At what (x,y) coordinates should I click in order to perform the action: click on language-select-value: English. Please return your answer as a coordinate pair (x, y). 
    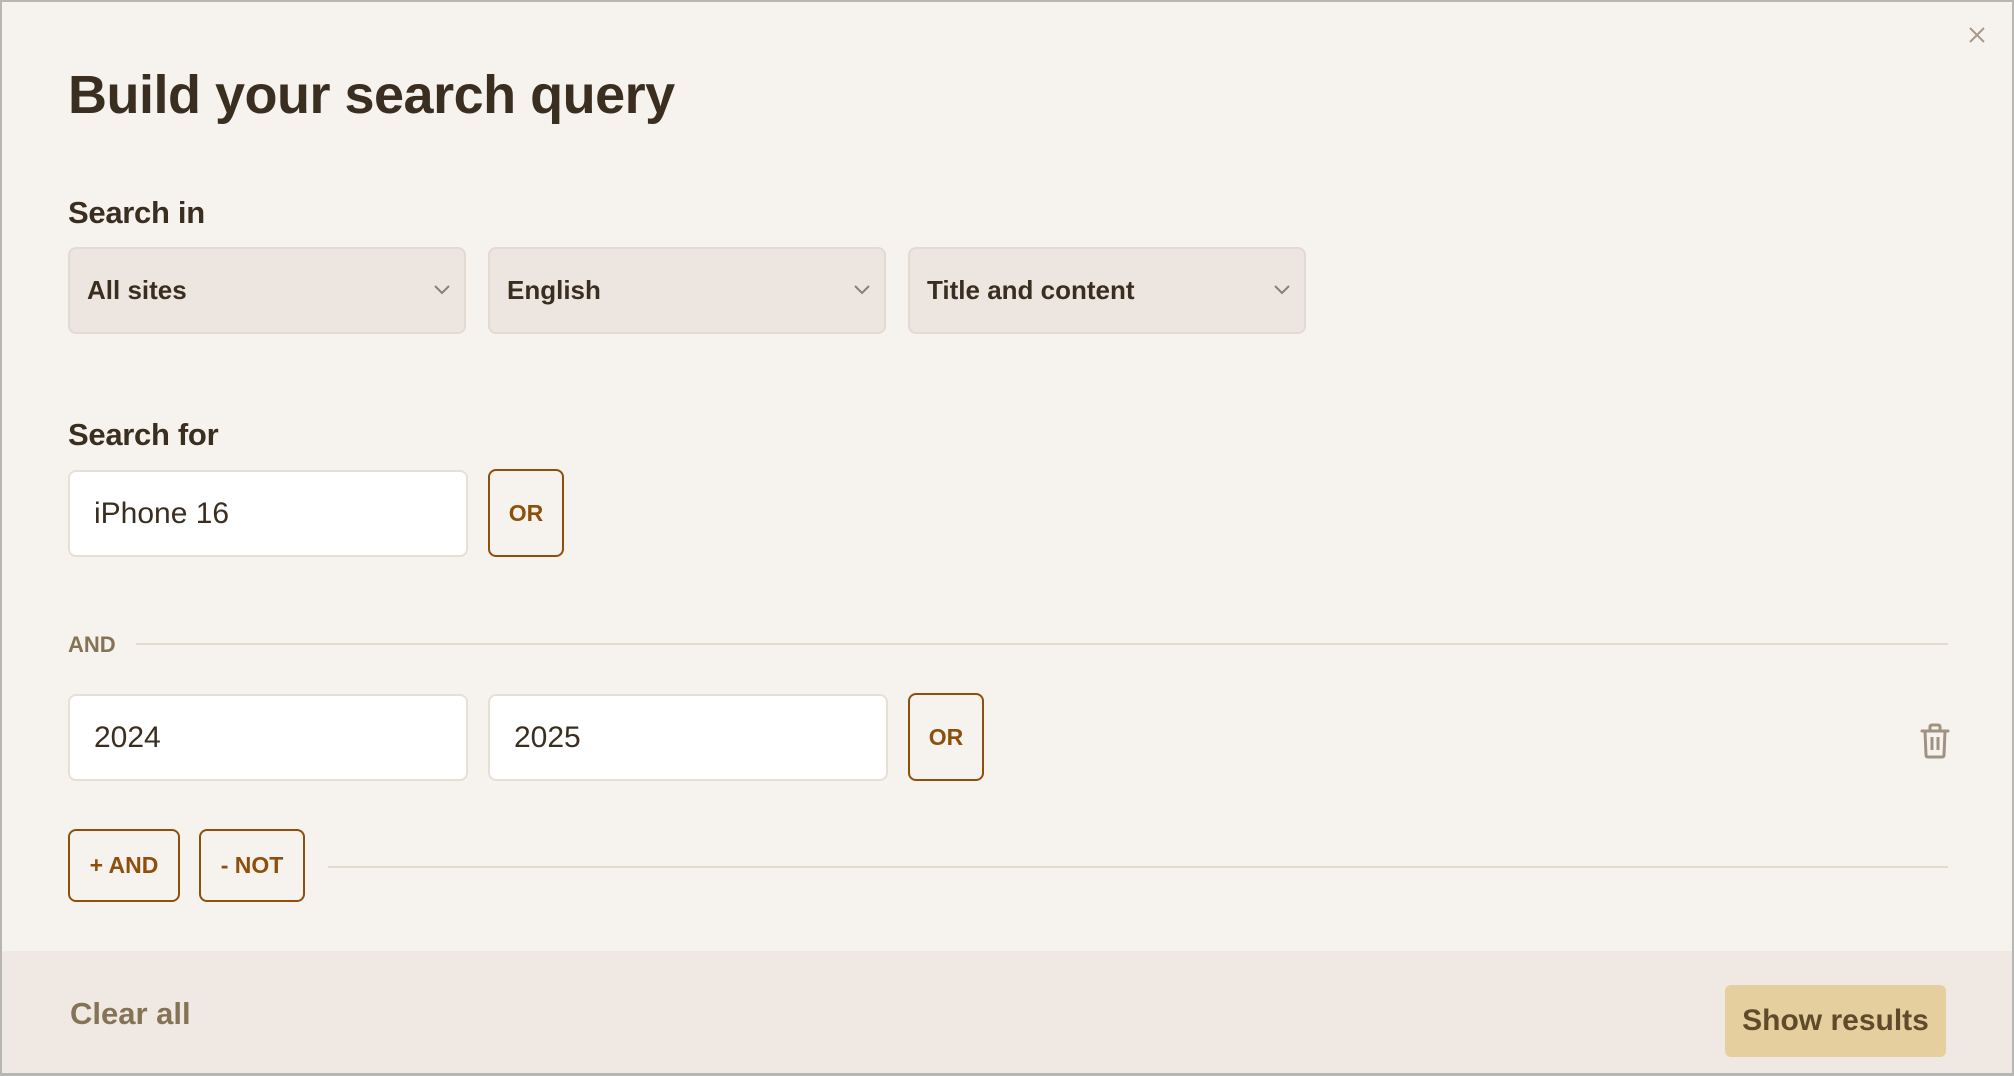
    Looking at the image, I should click on (554, 290).